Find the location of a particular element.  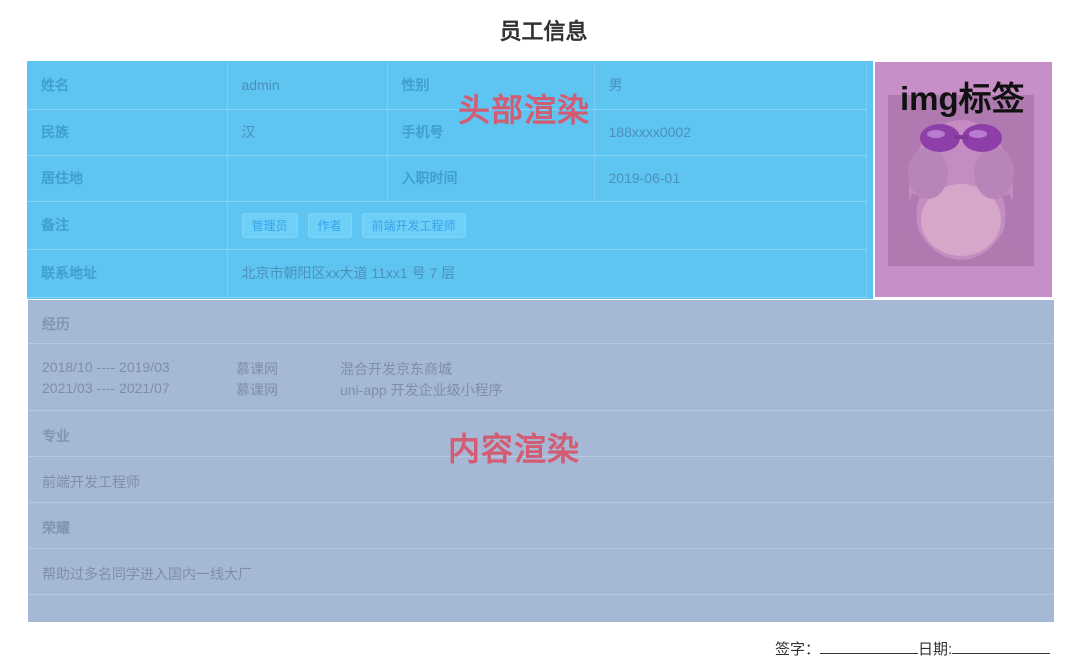

major-value: 前端开发工程师 is located at coordinates (91, 482).